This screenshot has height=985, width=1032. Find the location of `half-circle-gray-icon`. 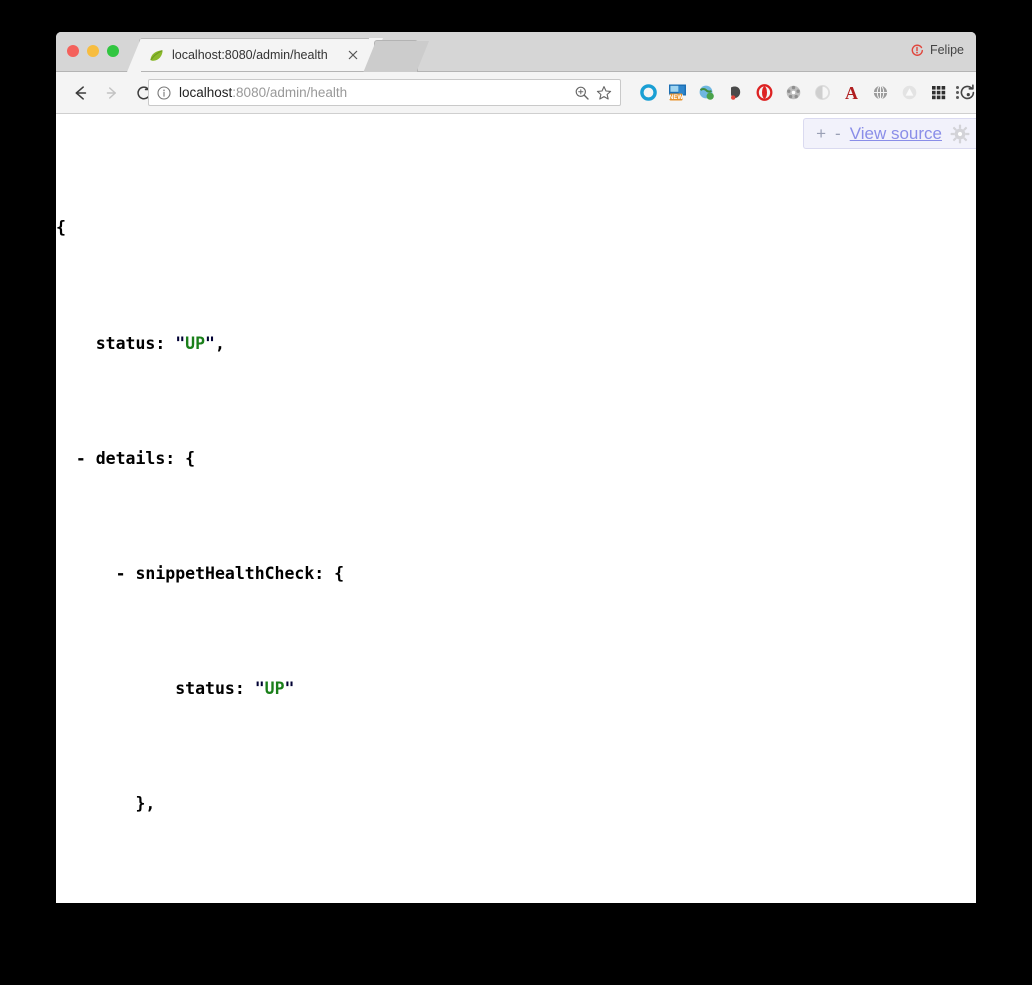

half-circle-gray-icon is located at coordinates (822, 92).